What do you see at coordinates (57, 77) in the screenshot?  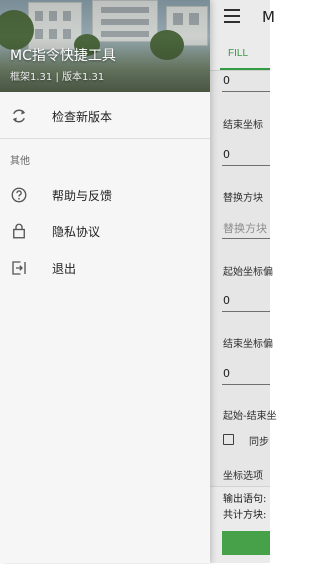 I see `drawer-version-text: 框架1.31 | 版本1.31` at bounding box center [57, 77].